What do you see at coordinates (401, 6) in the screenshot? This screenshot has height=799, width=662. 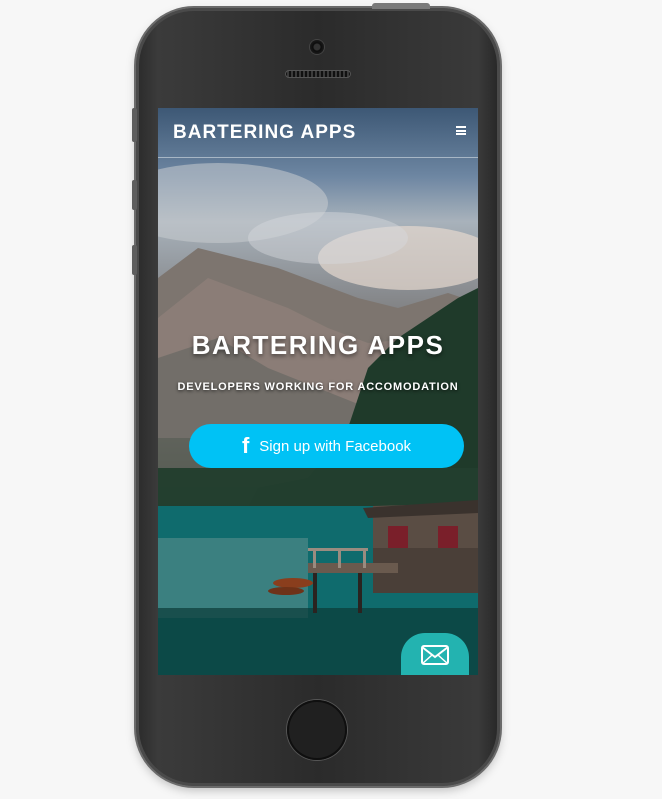 I see `power-button` at bounding box center [401, 6].